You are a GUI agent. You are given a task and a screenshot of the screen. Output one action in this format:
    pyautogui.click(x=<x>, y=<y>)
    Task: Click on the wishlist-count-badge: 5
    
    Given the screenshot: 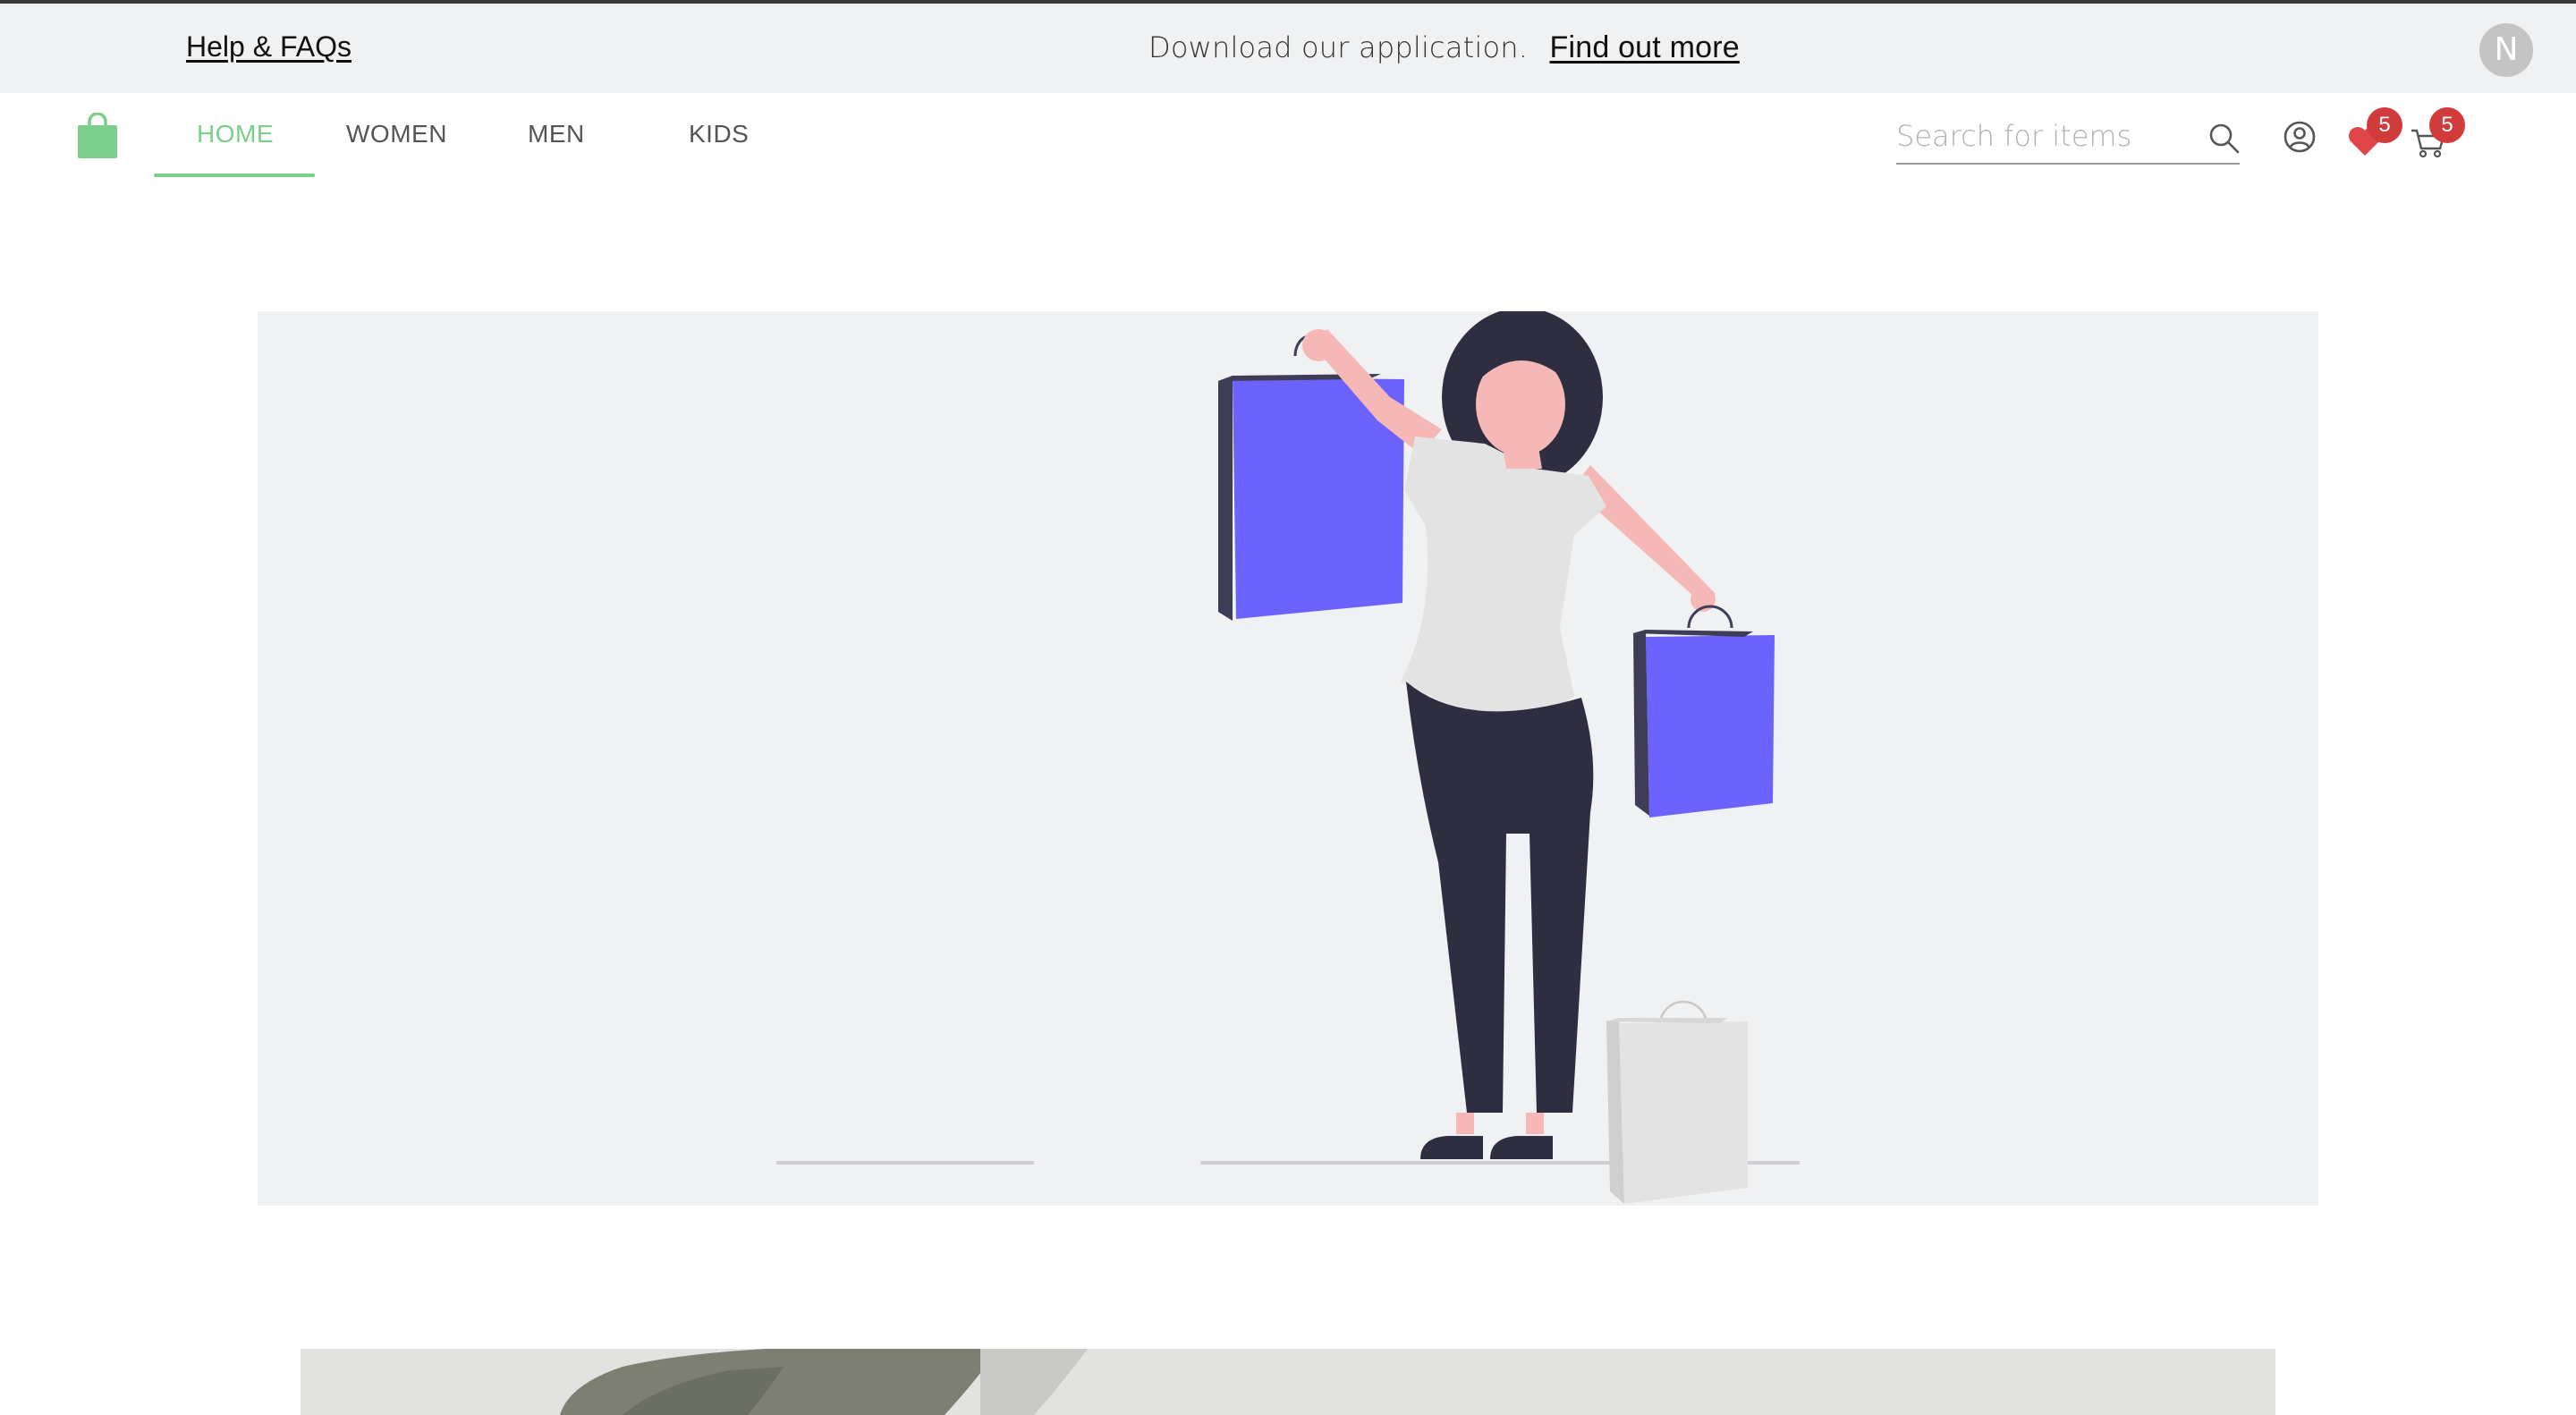 What is the action you would take?
    pyautogui.click(x=2384, y=125)
    